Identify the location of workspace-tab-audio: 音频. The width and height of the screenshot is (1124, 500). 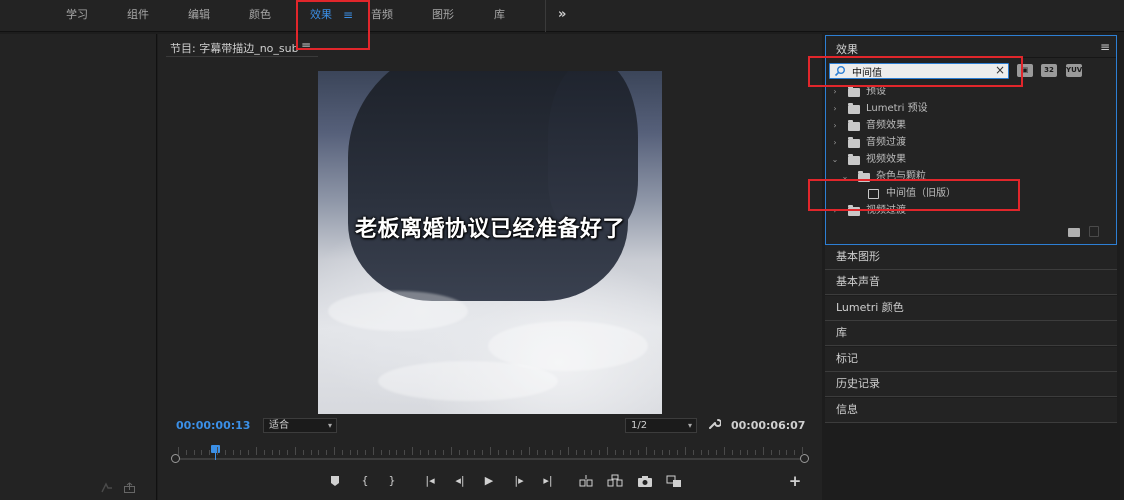
(382, 16).